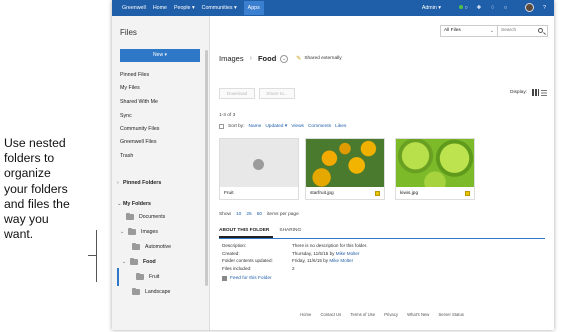  What do you see at coordinates (206, 168) in the screenshot?
I see `sidebar-scrollbar` at bounding box center [206, 168].